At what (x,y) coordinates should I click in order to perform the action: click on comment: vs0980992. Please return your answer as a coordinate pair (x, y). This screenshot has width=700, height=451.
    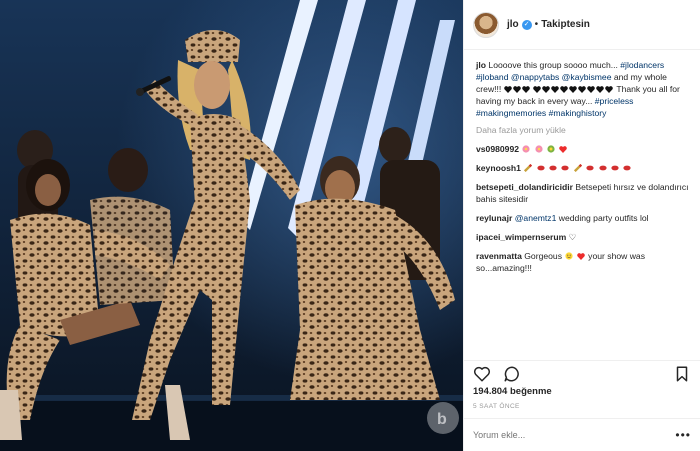
    Looking at the image, I should click on (583, 149).